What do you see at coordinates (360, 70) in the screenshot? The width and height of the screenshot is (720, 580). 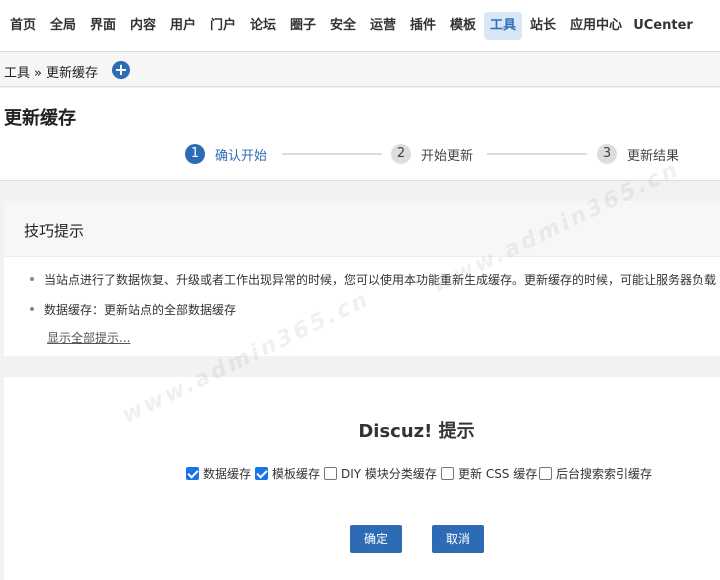 I see `breadcrumb-bar` at bounding box center [360, 70].